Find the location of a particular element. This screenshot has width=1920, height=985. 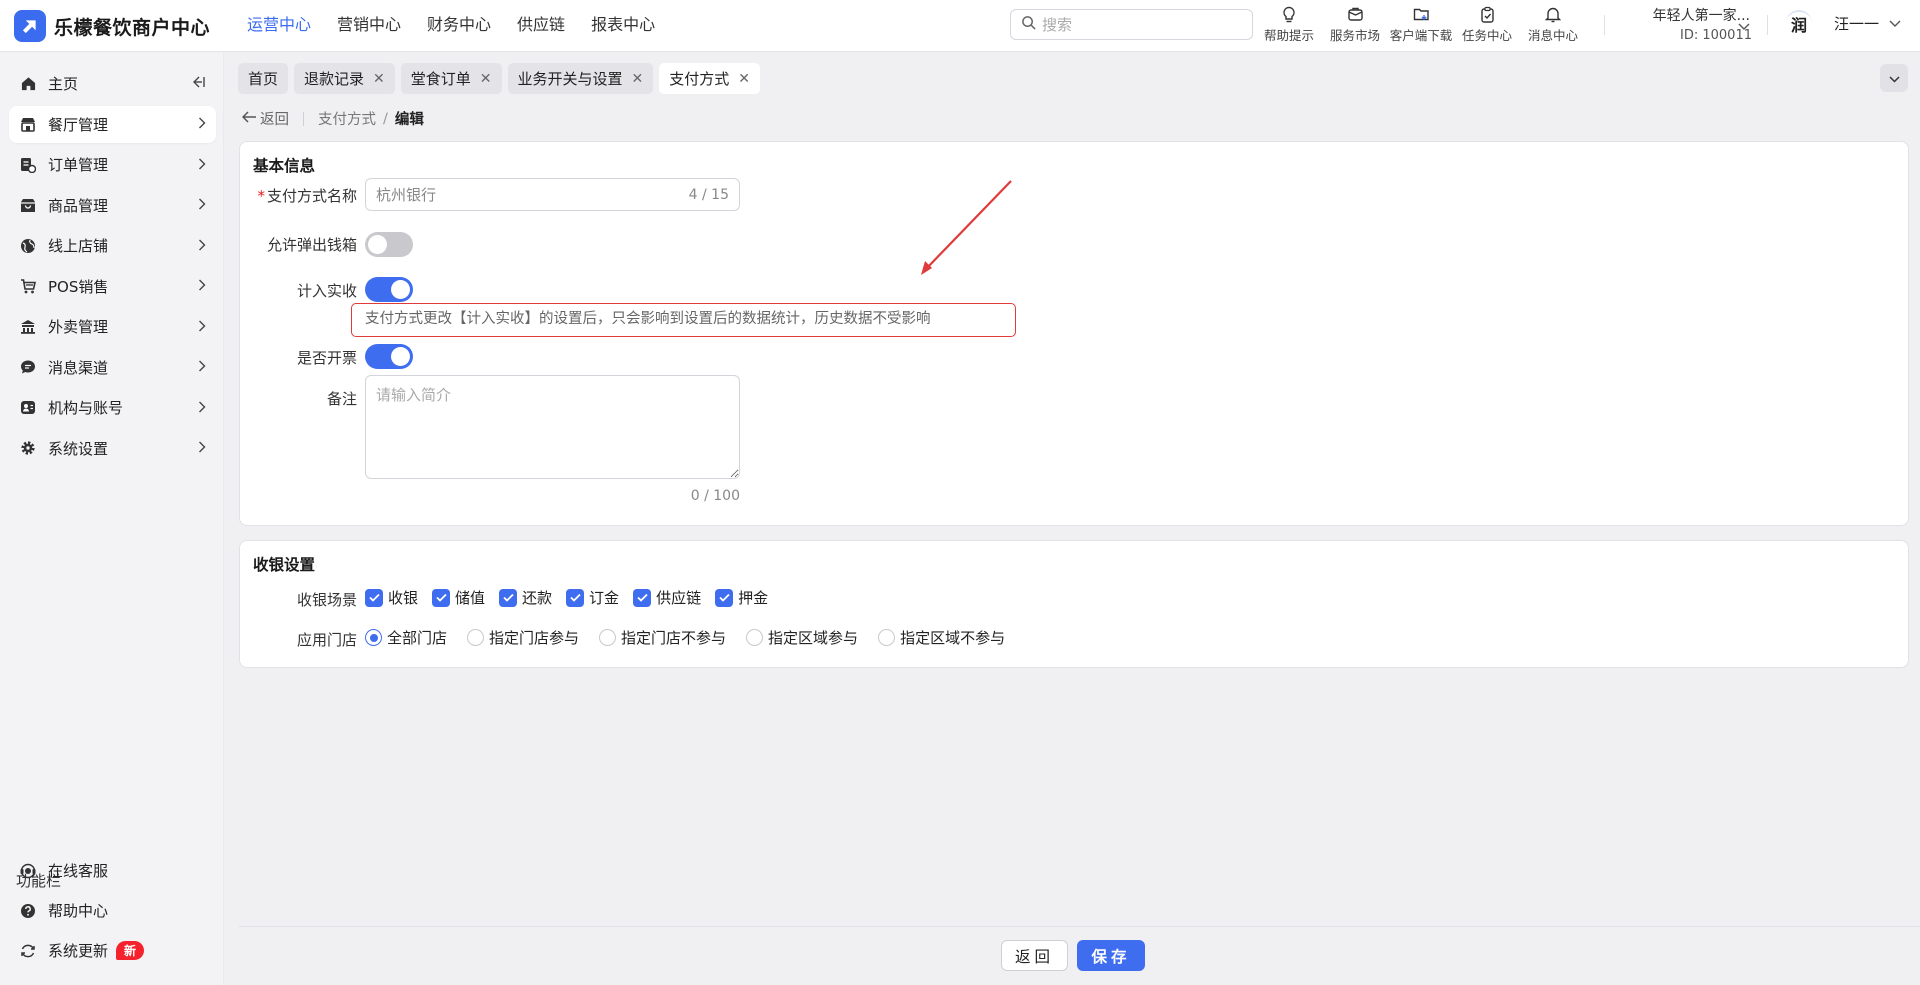

lightbulb-icon is located at coordinates (1289, 14).